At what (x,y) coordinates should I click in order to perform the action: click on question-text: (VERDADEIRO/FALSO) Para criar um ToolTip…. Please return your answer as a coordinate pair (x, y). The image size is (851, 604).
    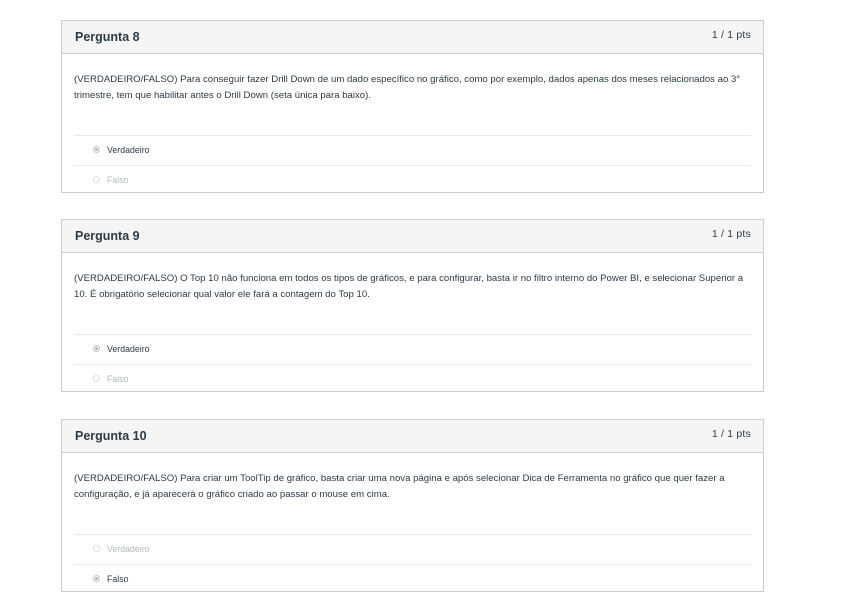
    Looking at the image, I should click on (399, 486).